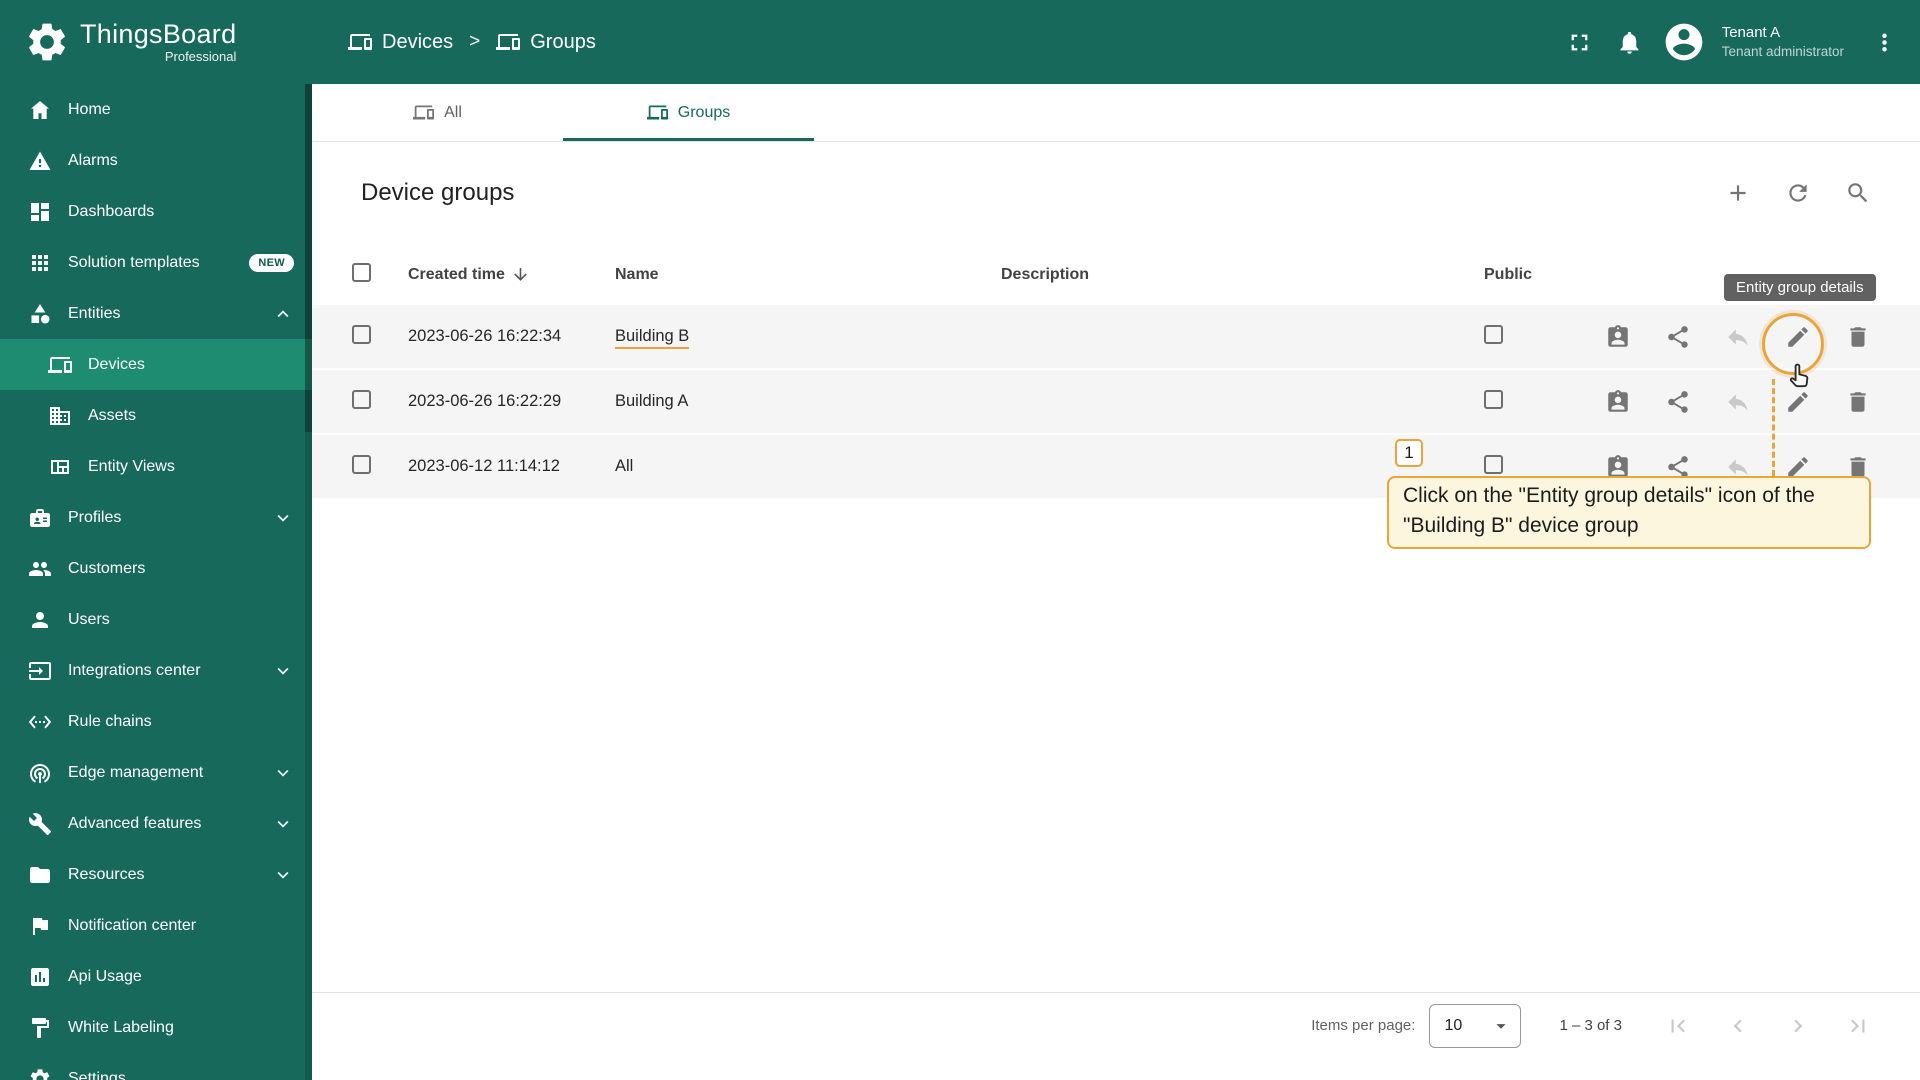 This screenshot has width=1920, height=1080. Describe the element at coordinates (808, 275) in the screenshot. I see `column-name: Name` at that location.